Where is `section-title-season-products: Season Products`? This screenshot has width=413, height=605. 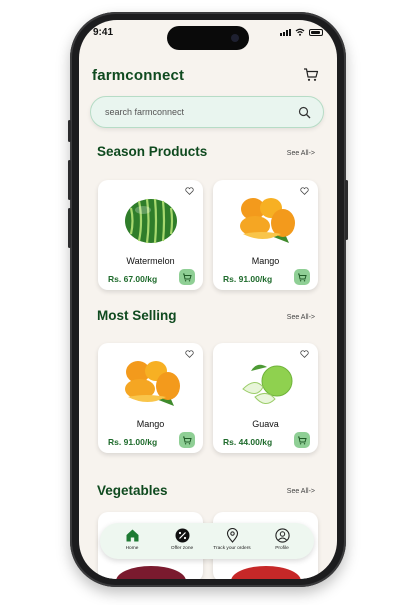
section-title-season-products: Season Products is located at coordinates (152, 151).